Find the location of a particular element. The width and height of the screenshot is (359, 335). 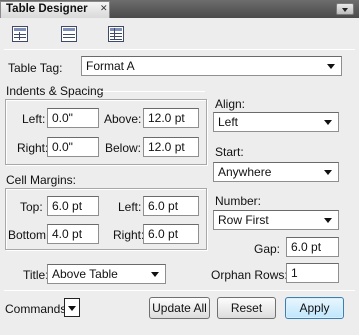

indent-left-input: 0.0" is located at coordinates (73, 118).